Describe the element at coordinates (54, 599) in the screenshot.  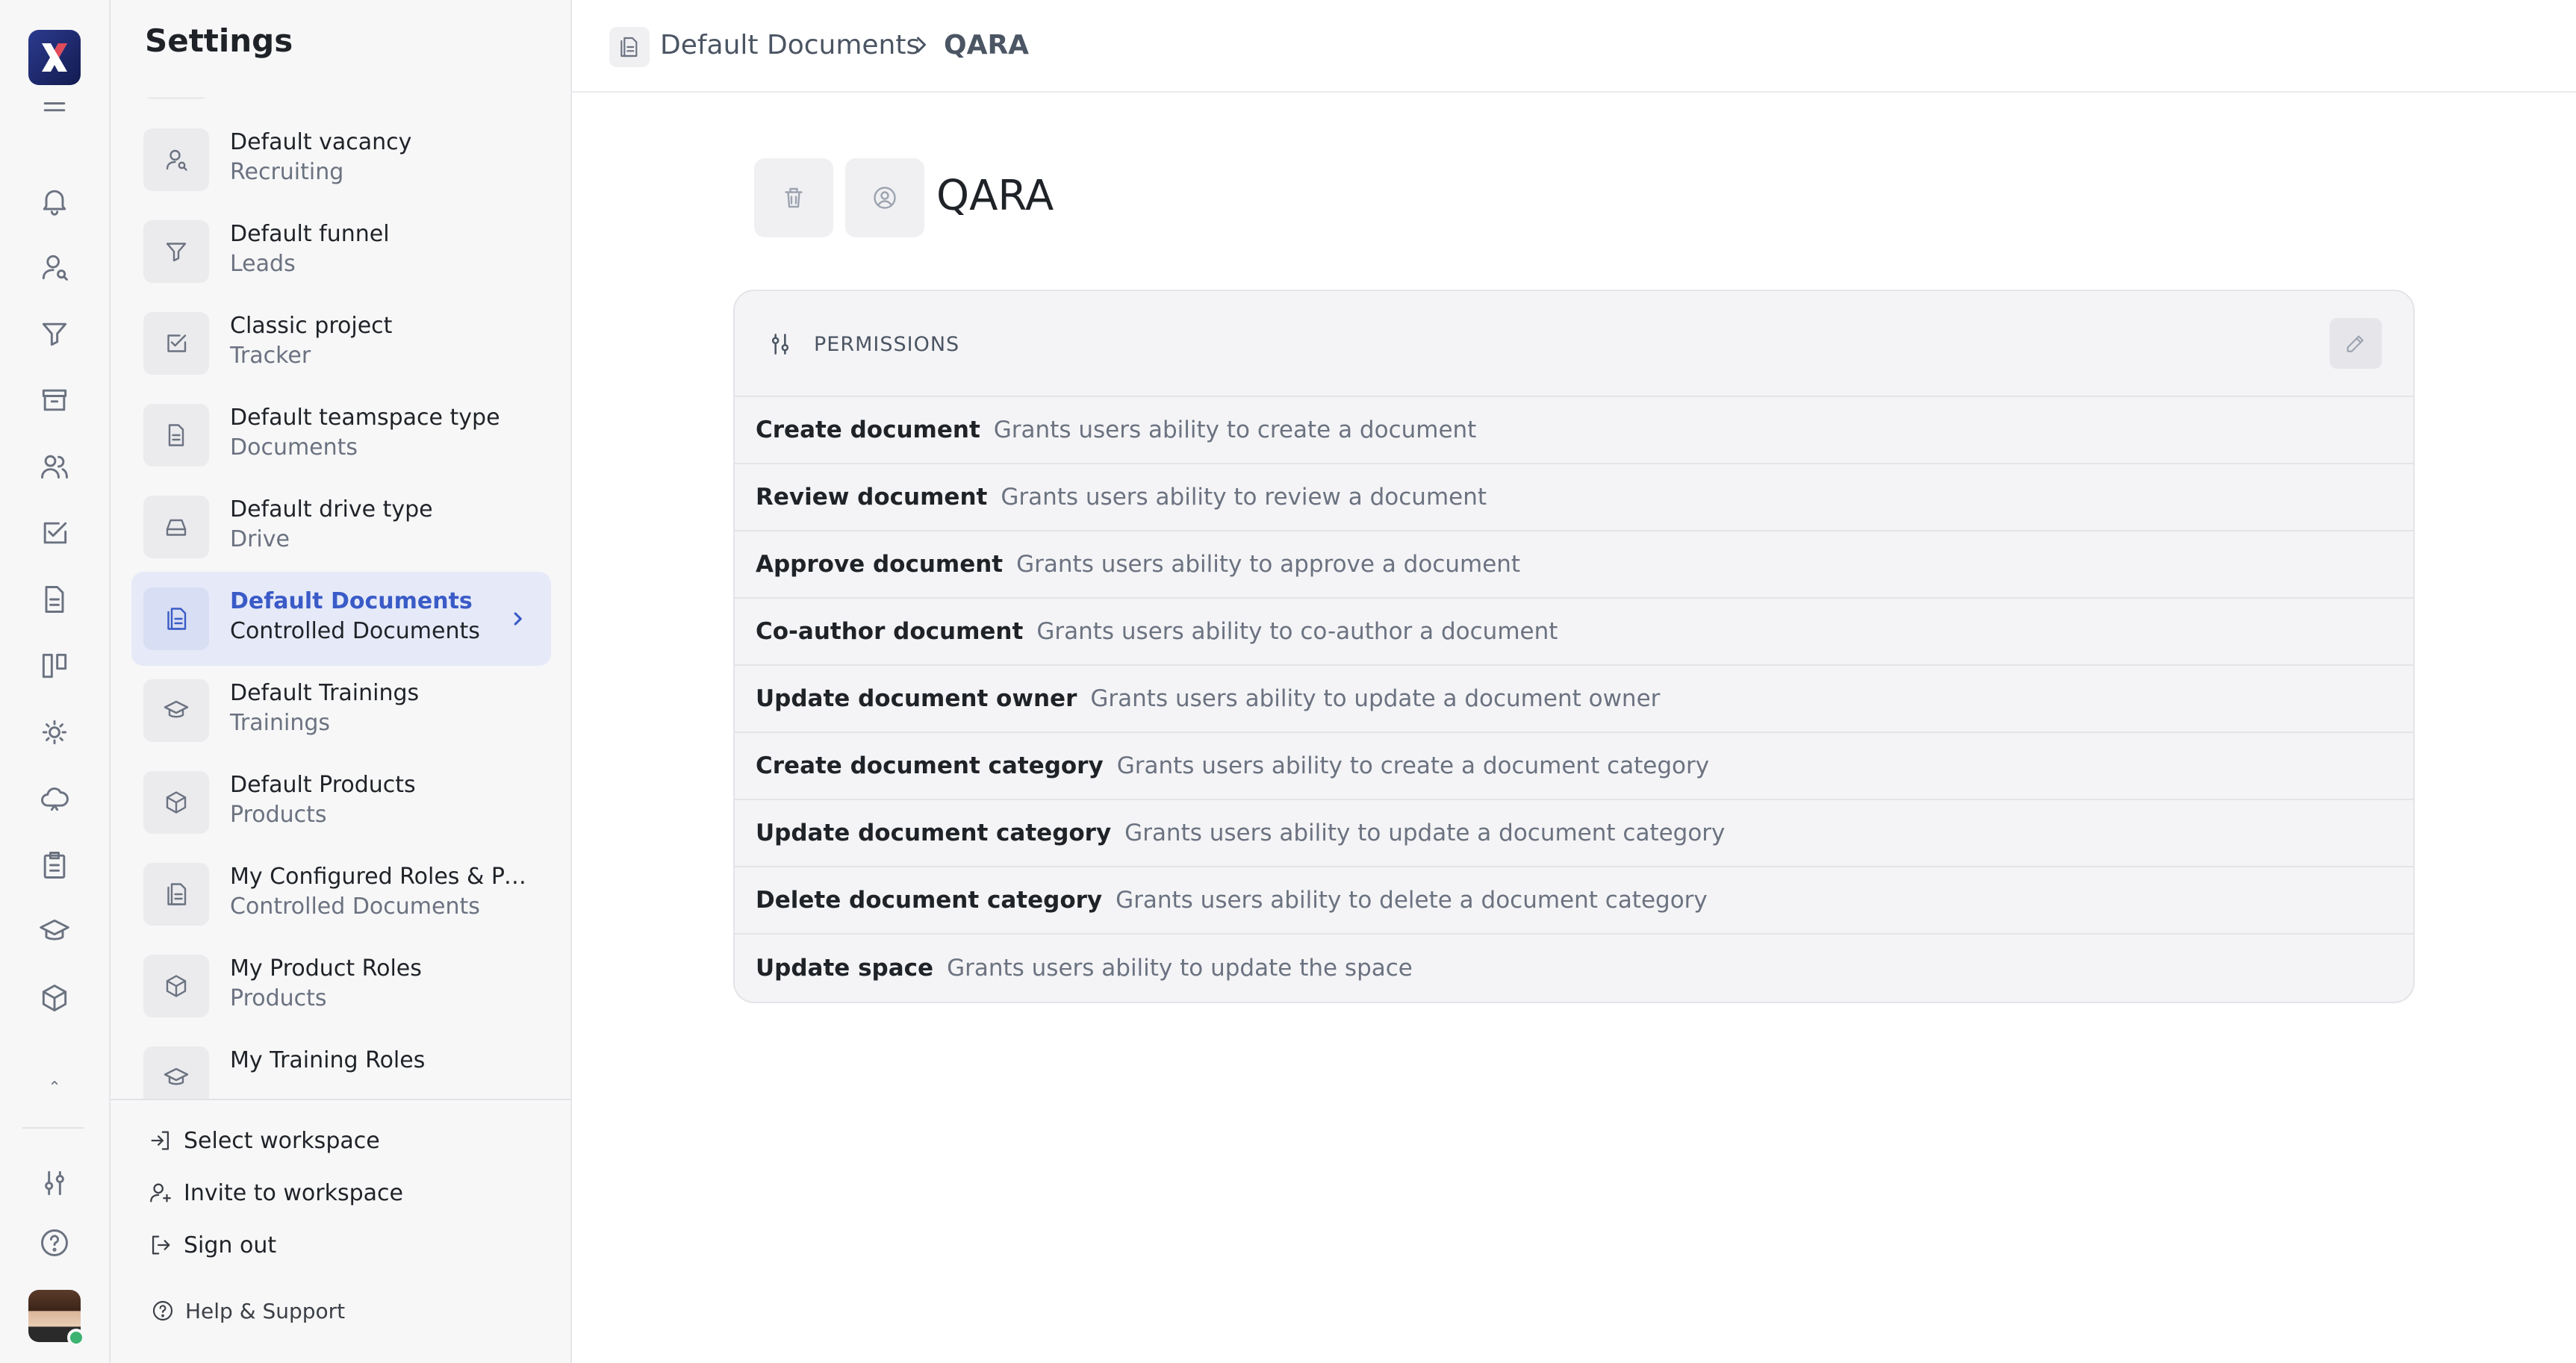
I see `document-icon` at that location.